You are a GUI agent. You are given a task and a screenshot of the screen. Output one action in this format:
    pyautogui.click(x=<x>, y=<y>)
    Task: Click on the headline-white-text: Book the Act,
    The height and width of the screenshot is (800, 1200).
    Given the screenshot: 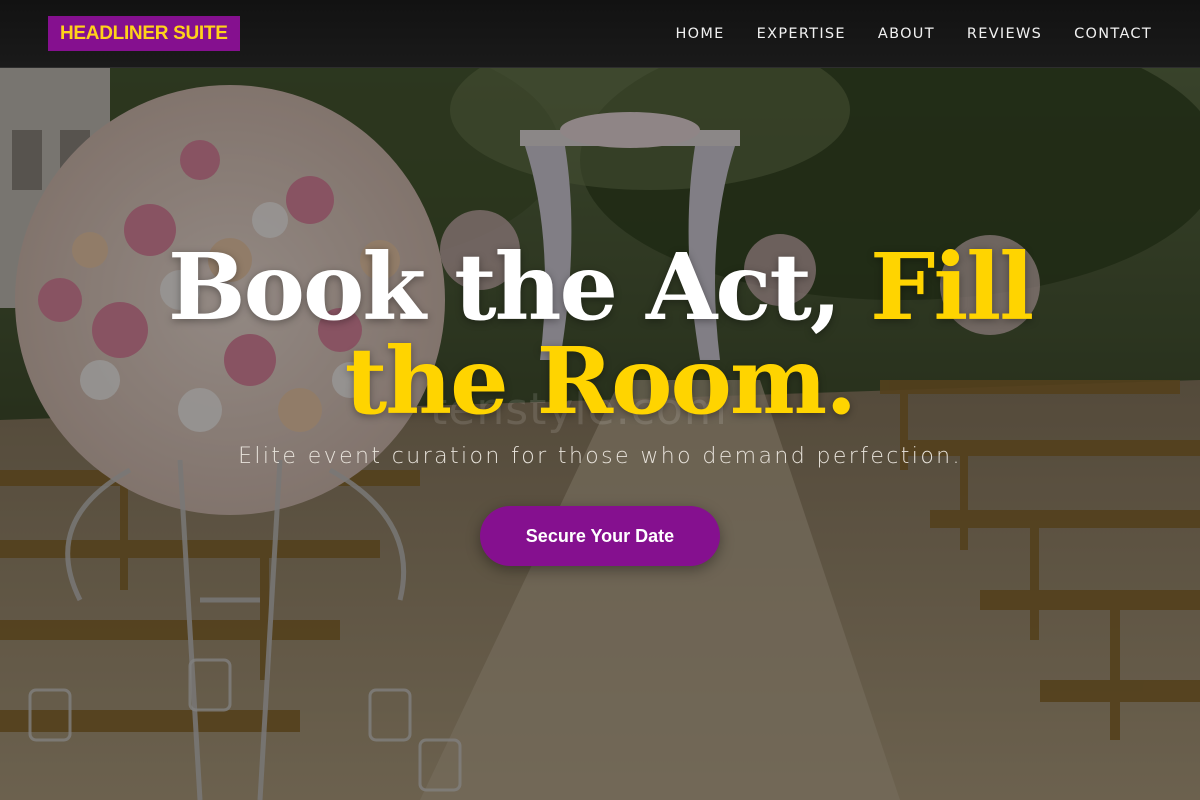 What is the action you would take?
    pyautogui.click(x=504, y=287)
    